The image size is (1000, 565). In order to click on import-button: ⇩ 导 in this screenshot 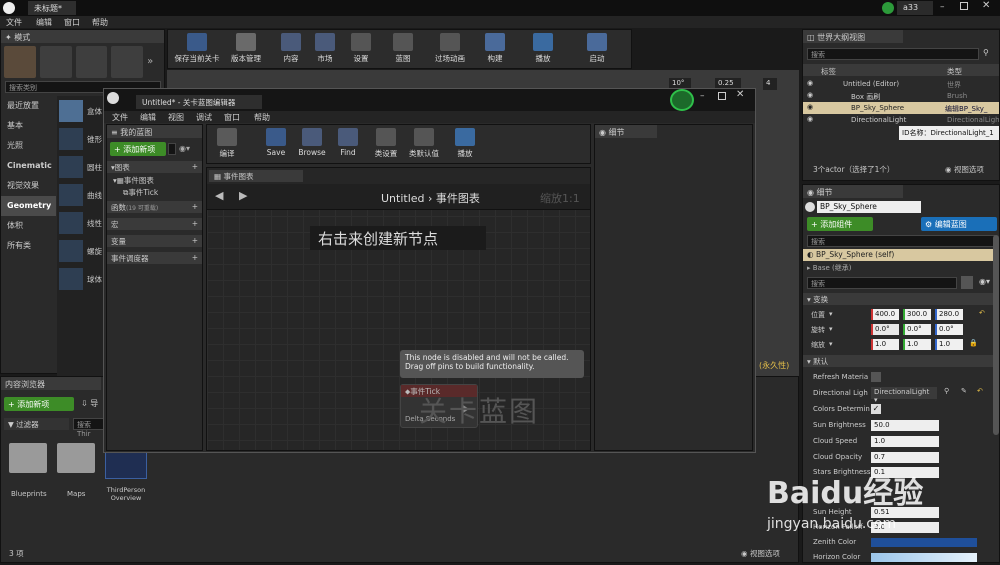, I will do `click(89, 403)`.